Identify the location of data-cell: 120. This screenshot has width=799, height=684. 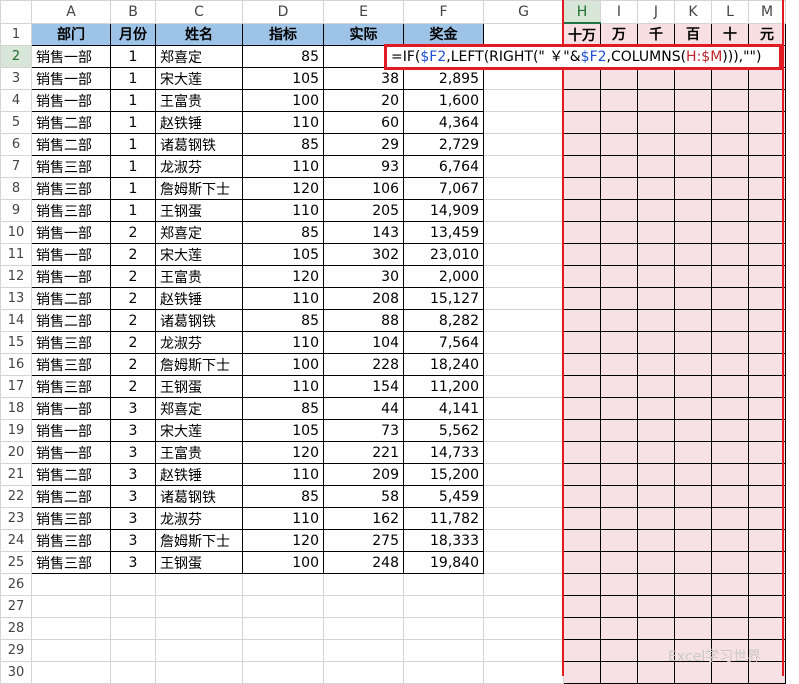
(283, 276).